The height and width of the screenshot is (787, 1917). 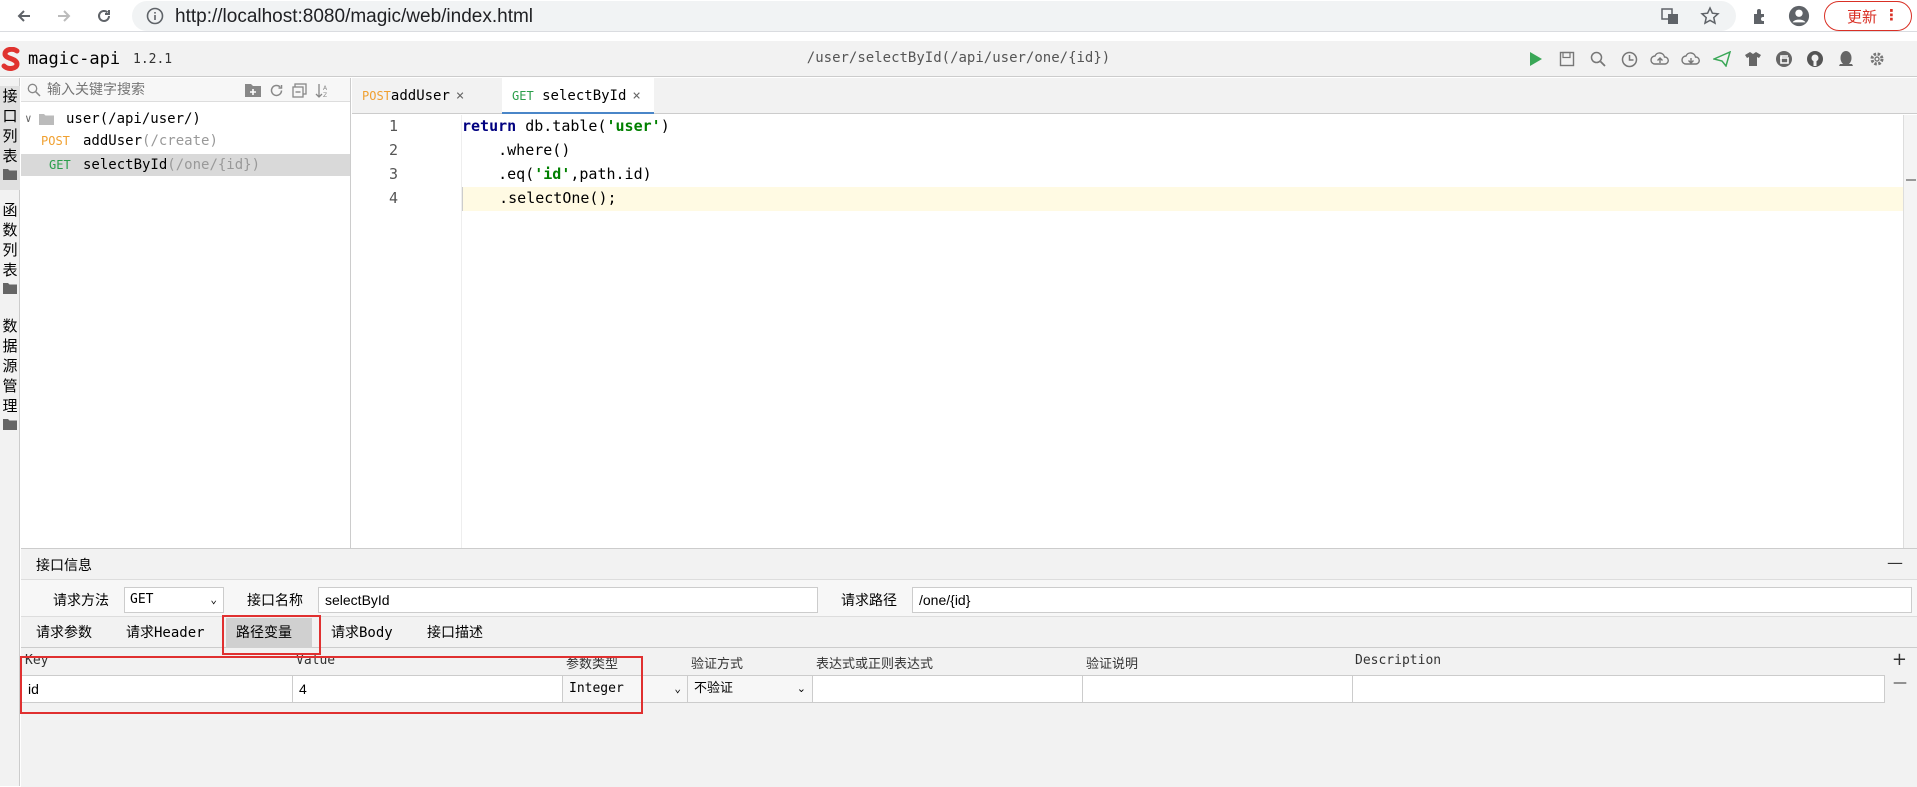 I want to click on reload-icon, so click(x=104, y=16).